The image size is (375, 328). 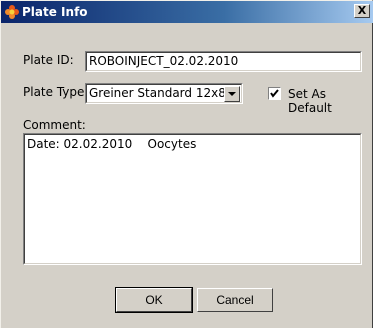 I want to click on chevron-down-icon, so click(x=232, y=94).